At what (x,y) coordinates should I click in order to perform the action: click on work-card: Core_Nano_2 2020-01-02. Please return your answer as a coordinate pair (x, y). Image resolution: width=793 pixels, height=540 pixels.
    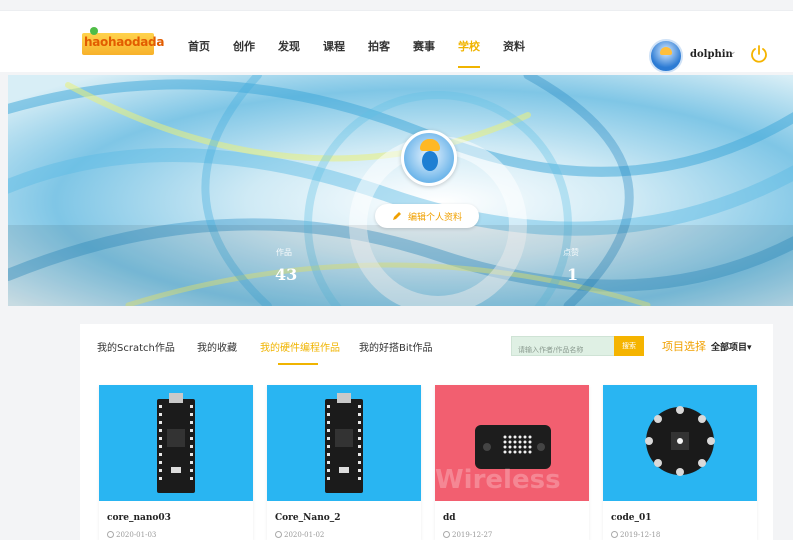
    Looking at the image, I should click on (344, 462).